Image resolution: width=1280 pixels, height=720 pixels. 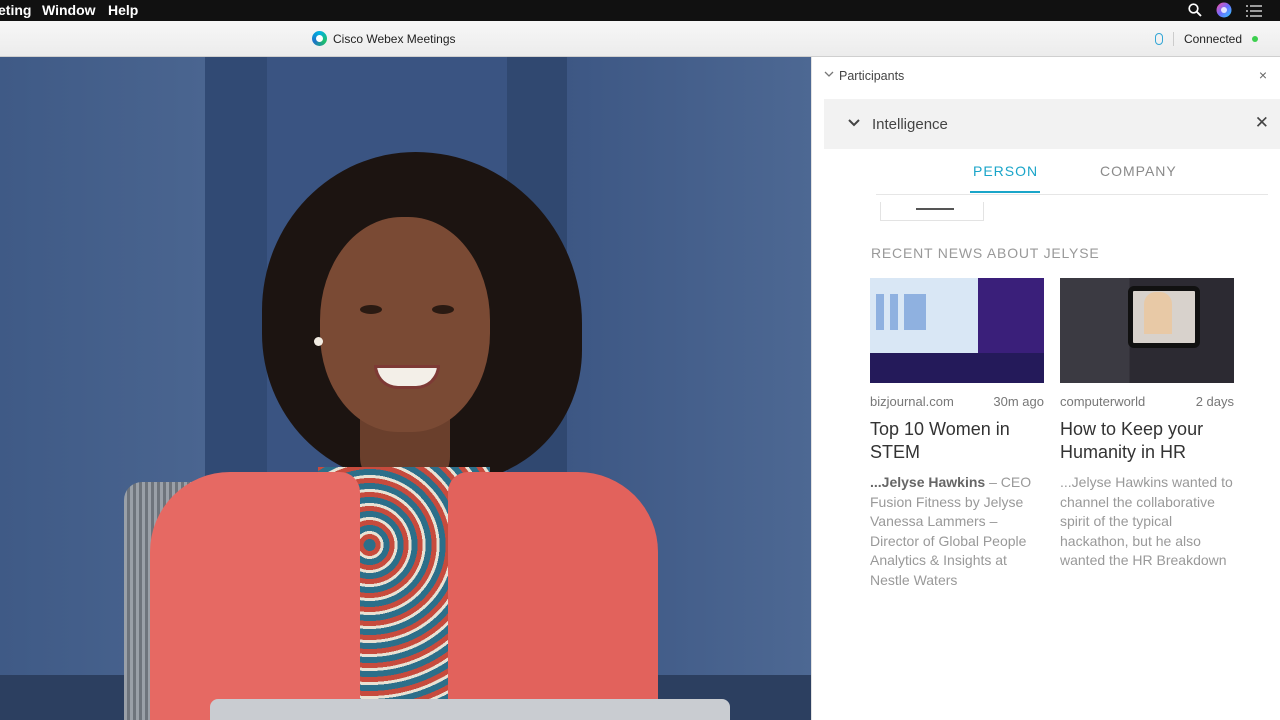 What do you see at coordinates (1262, 123) in the screenshot?
I see `close-icon: ✕` at bounding box center [1262, 123].